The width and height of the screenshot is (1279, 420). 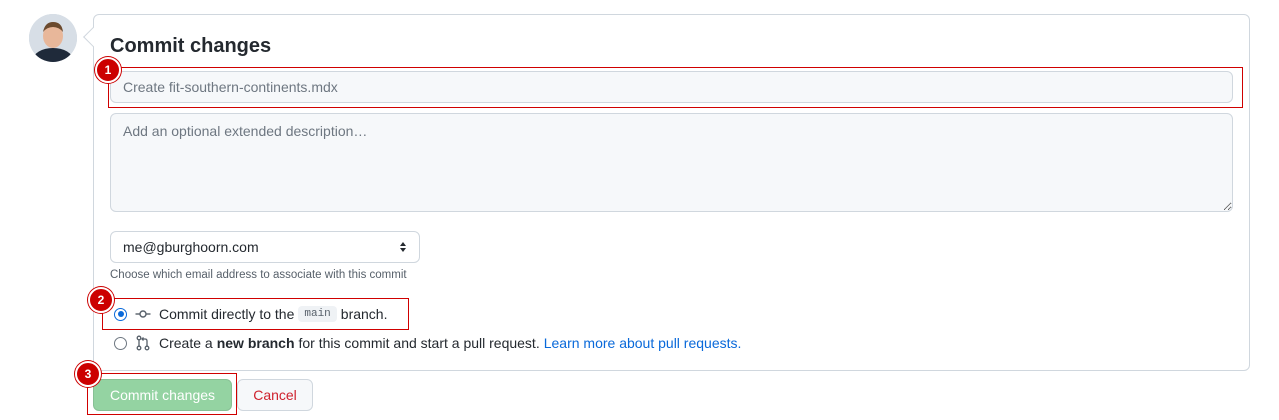 I want to click on new-branch-bold: new branch, so click(x=255, y=343).